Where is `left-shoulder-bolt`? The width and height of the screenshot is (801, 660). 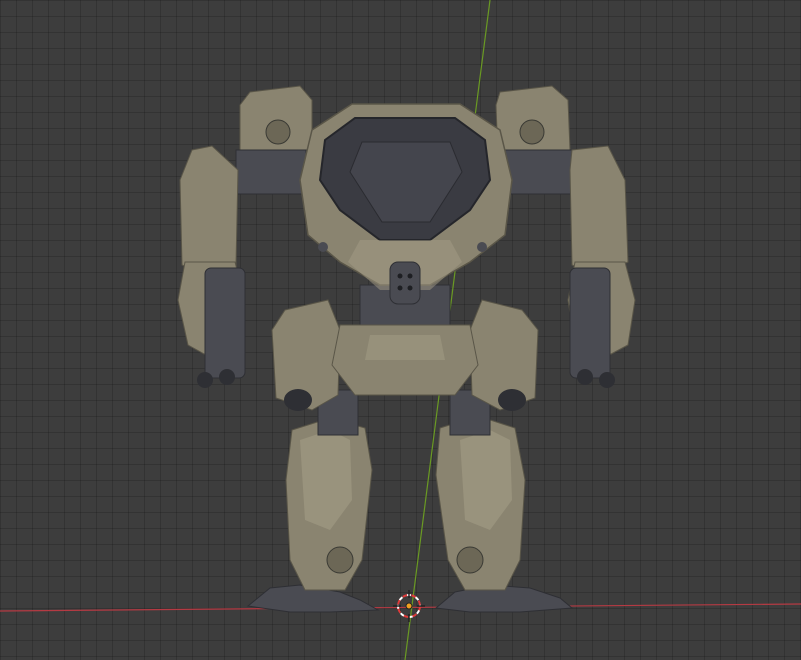 left-shoulder-bolt is located at coordinates (278, 132).